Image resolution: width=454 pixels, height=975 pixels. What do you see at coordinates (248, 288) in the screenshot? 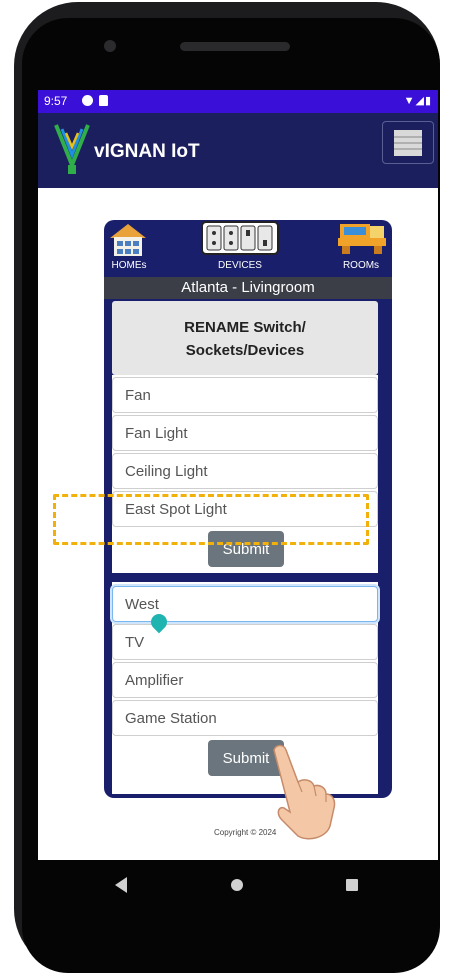
I see `location-label: Atlanta - Livingroom` at bounding box center [248, 288].